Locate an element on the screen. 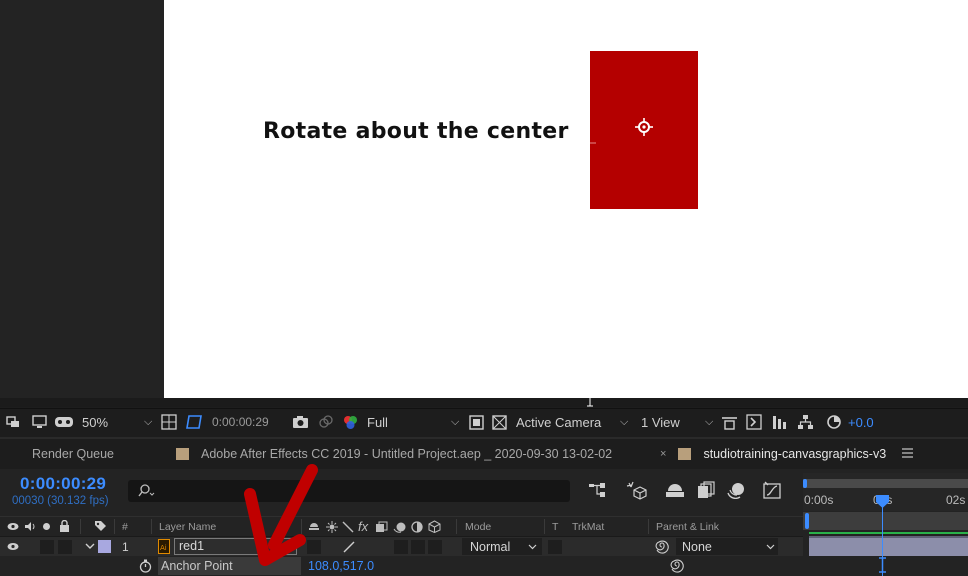 The image size is (968, 576). parent-value: None is located at coordinates (697, 546).